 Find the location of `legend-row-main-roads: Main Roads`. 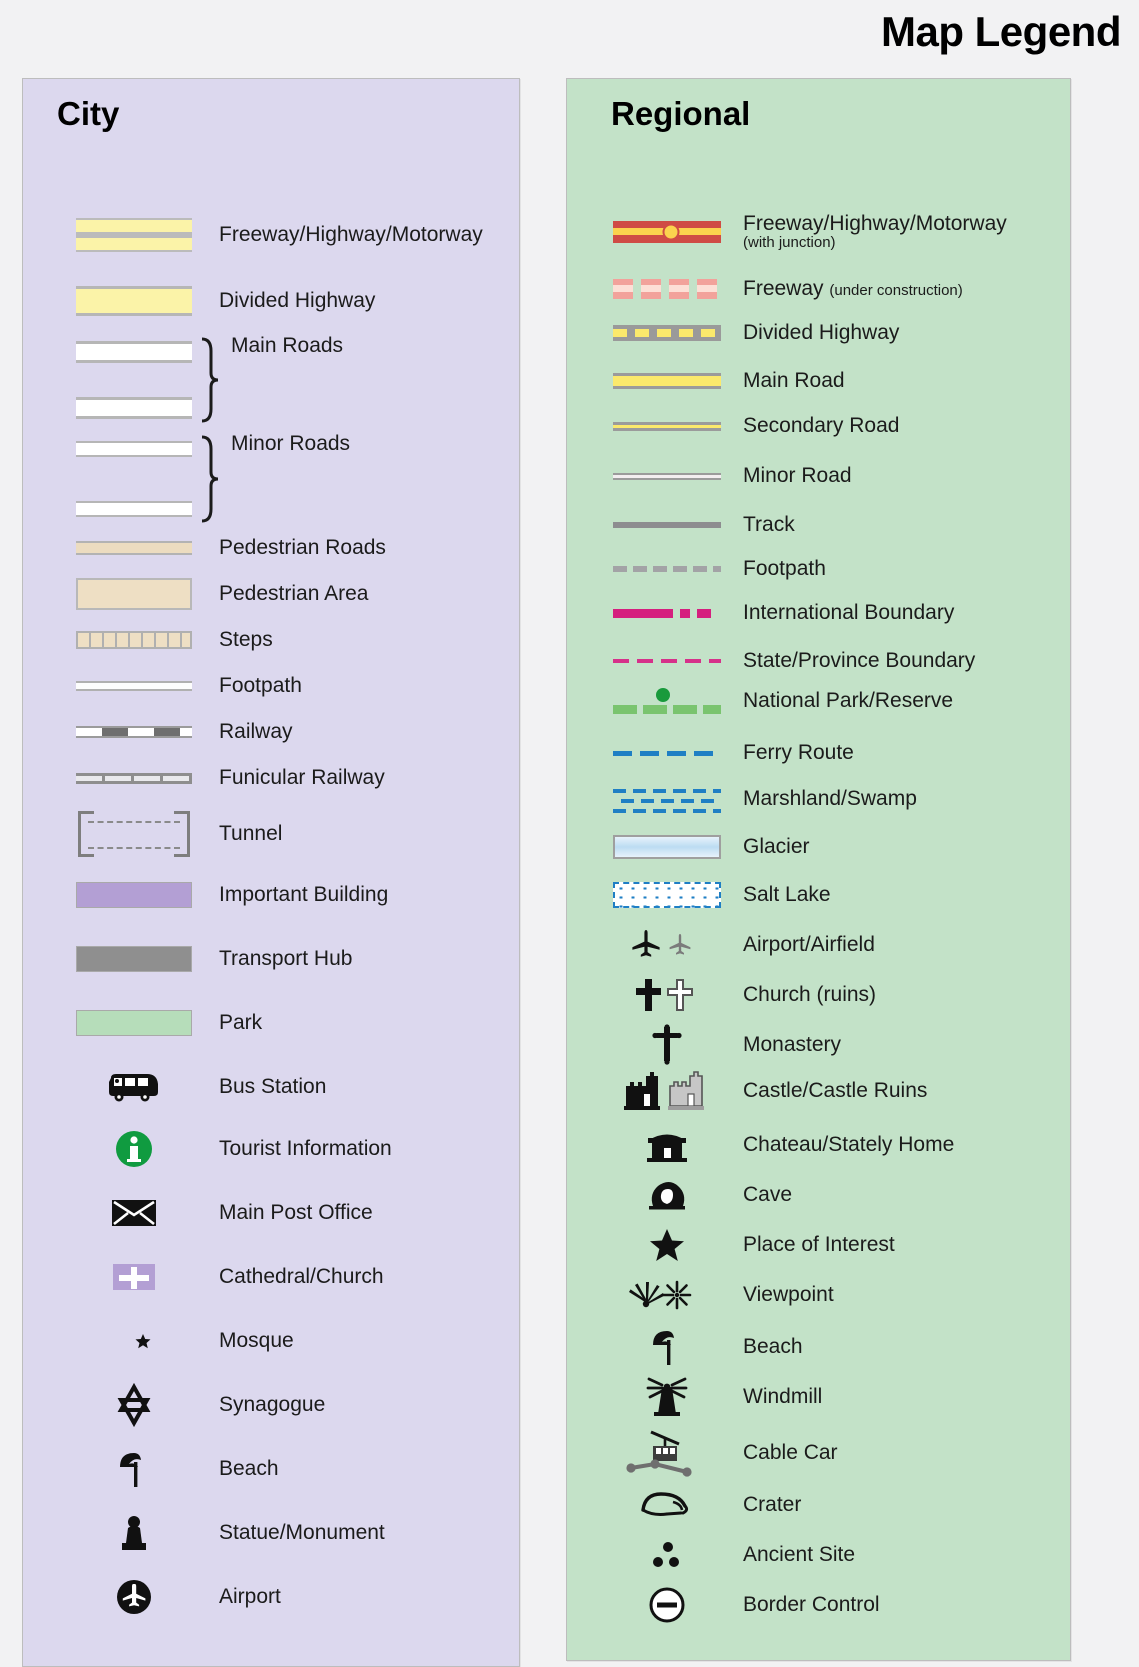

legend-row-main-roads: Main Roads is located at coordinates (271, 379).